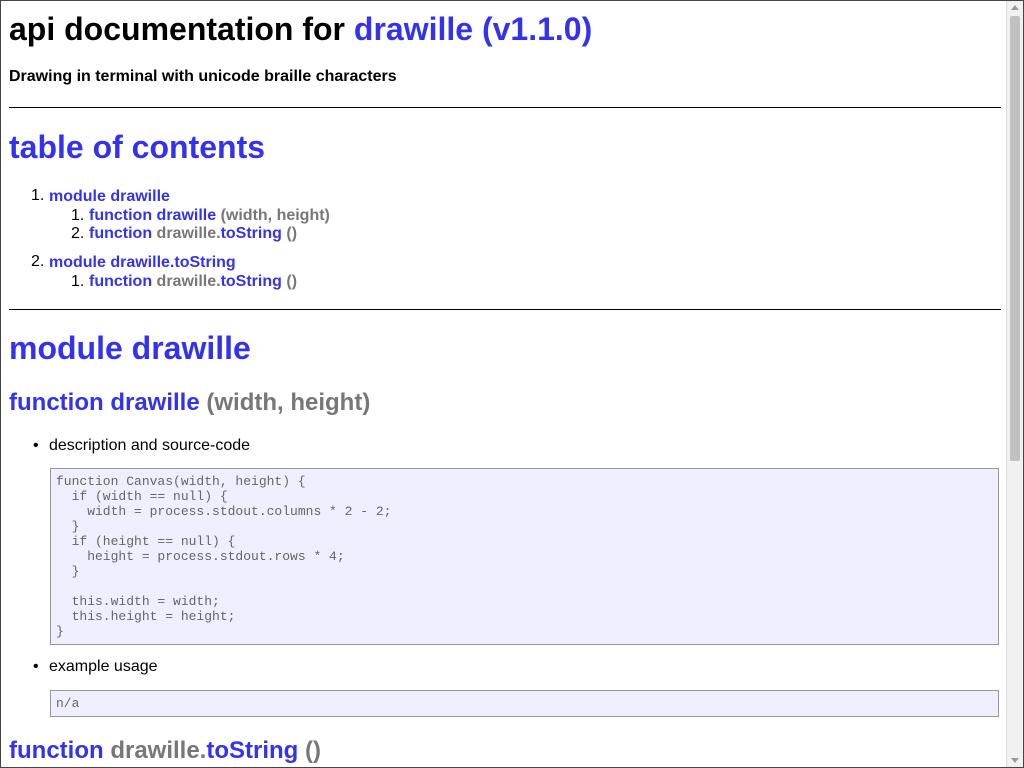 The height and width of the screenshot is (768, 1024). I want to click on page-title: api documentation for drawille (v1.1.0), so click(300, 29).